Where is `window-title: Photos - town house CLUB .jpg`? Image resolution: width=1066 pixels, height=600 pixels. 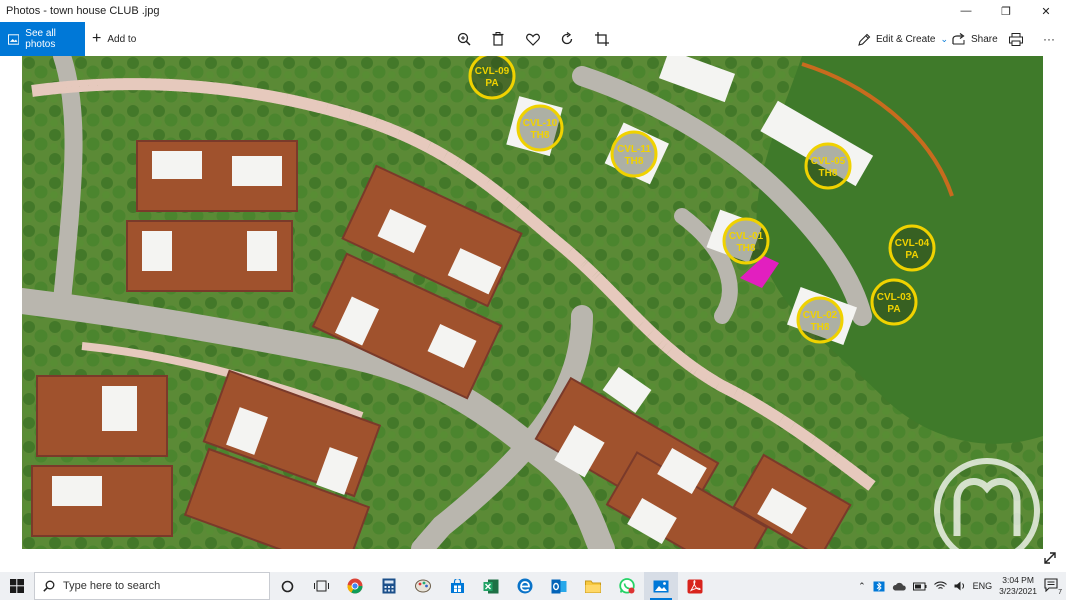 window-title: Photos - town house CLUB .jpg is located at coordinates (83, 11).